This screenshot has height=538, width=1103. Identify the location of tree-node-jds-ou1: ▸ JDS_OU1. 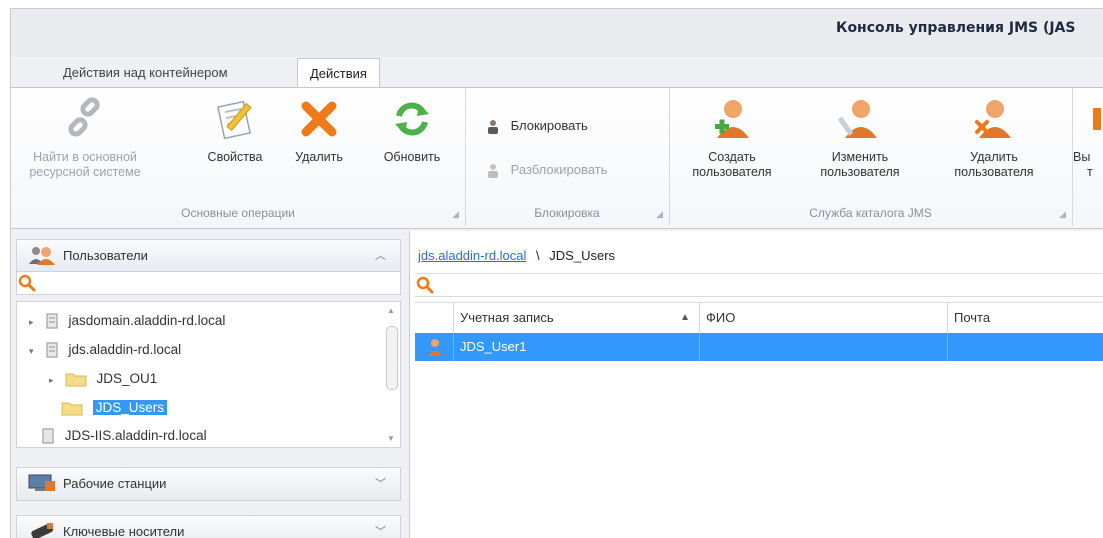
(103, 379).